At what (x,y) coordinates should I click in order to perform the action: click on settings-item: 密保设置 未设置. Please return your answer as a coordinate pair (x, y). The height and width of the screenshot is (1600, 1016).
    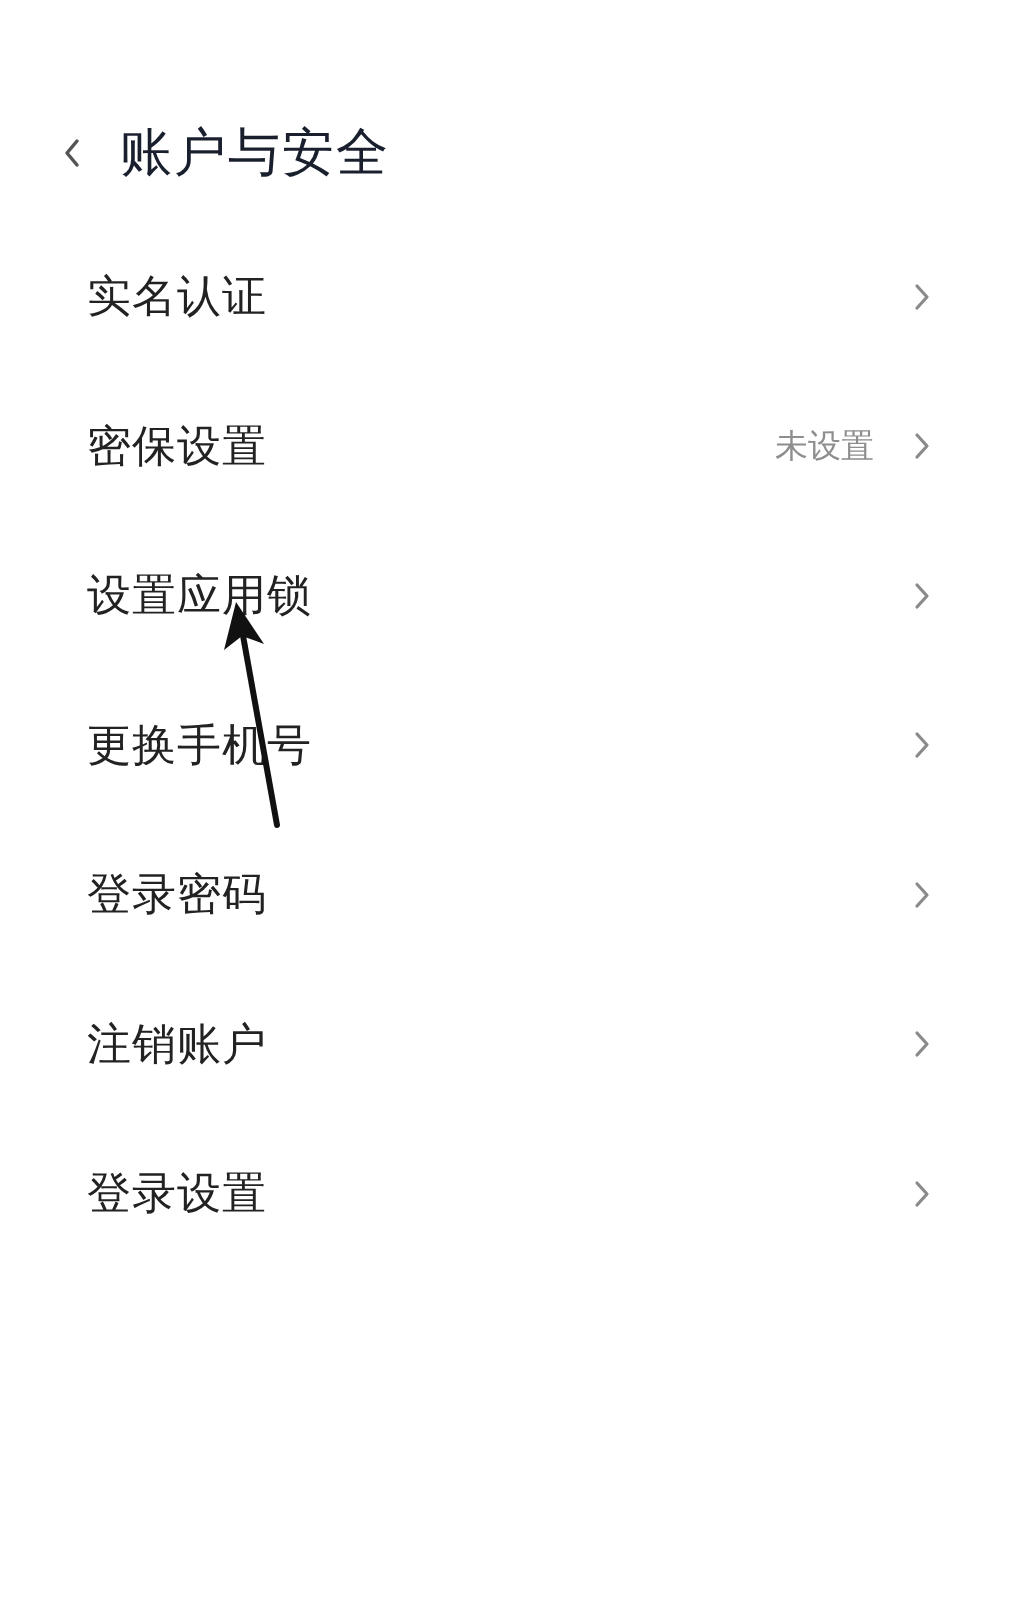
    Looking at the image, I should click on (508, 446).